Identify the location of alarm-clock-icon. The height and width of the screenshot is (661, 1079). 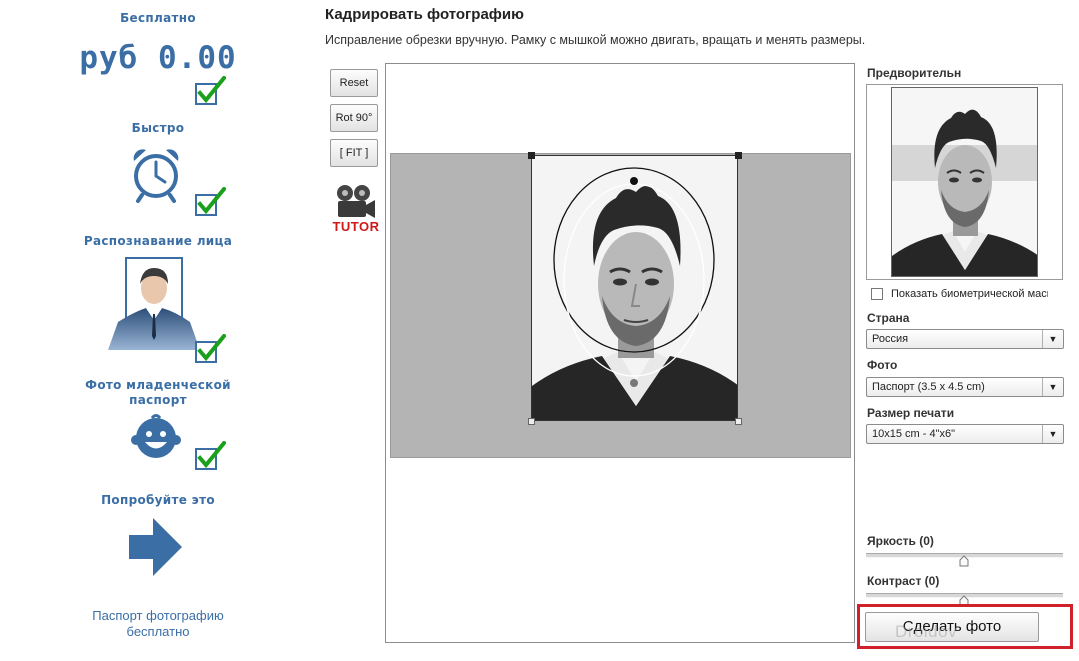
(156, 176).